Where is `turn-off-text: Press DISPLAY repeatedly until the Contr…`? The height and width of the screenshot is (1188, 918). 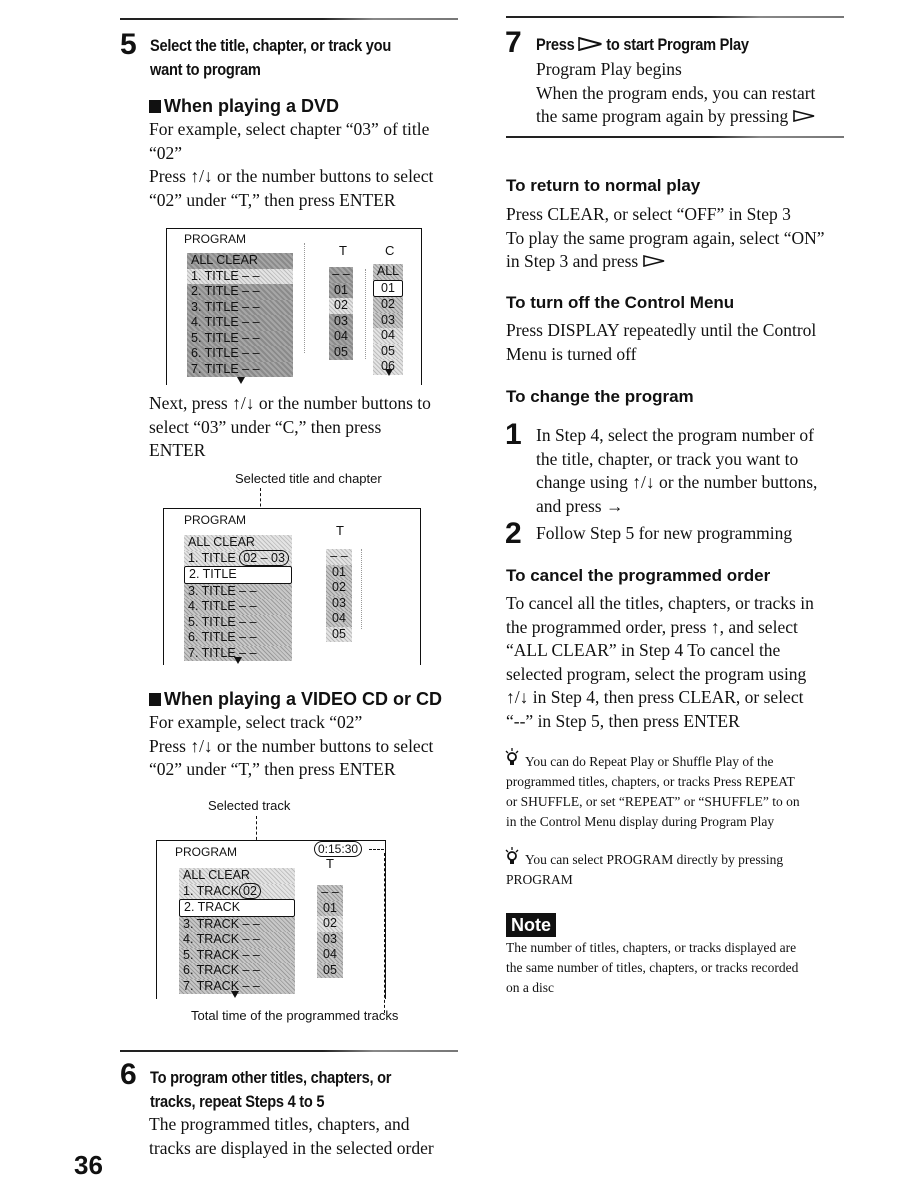
turn-off-text: Press DISPLAY repeatedly until the Contr… is located at coordinates (681, 342).